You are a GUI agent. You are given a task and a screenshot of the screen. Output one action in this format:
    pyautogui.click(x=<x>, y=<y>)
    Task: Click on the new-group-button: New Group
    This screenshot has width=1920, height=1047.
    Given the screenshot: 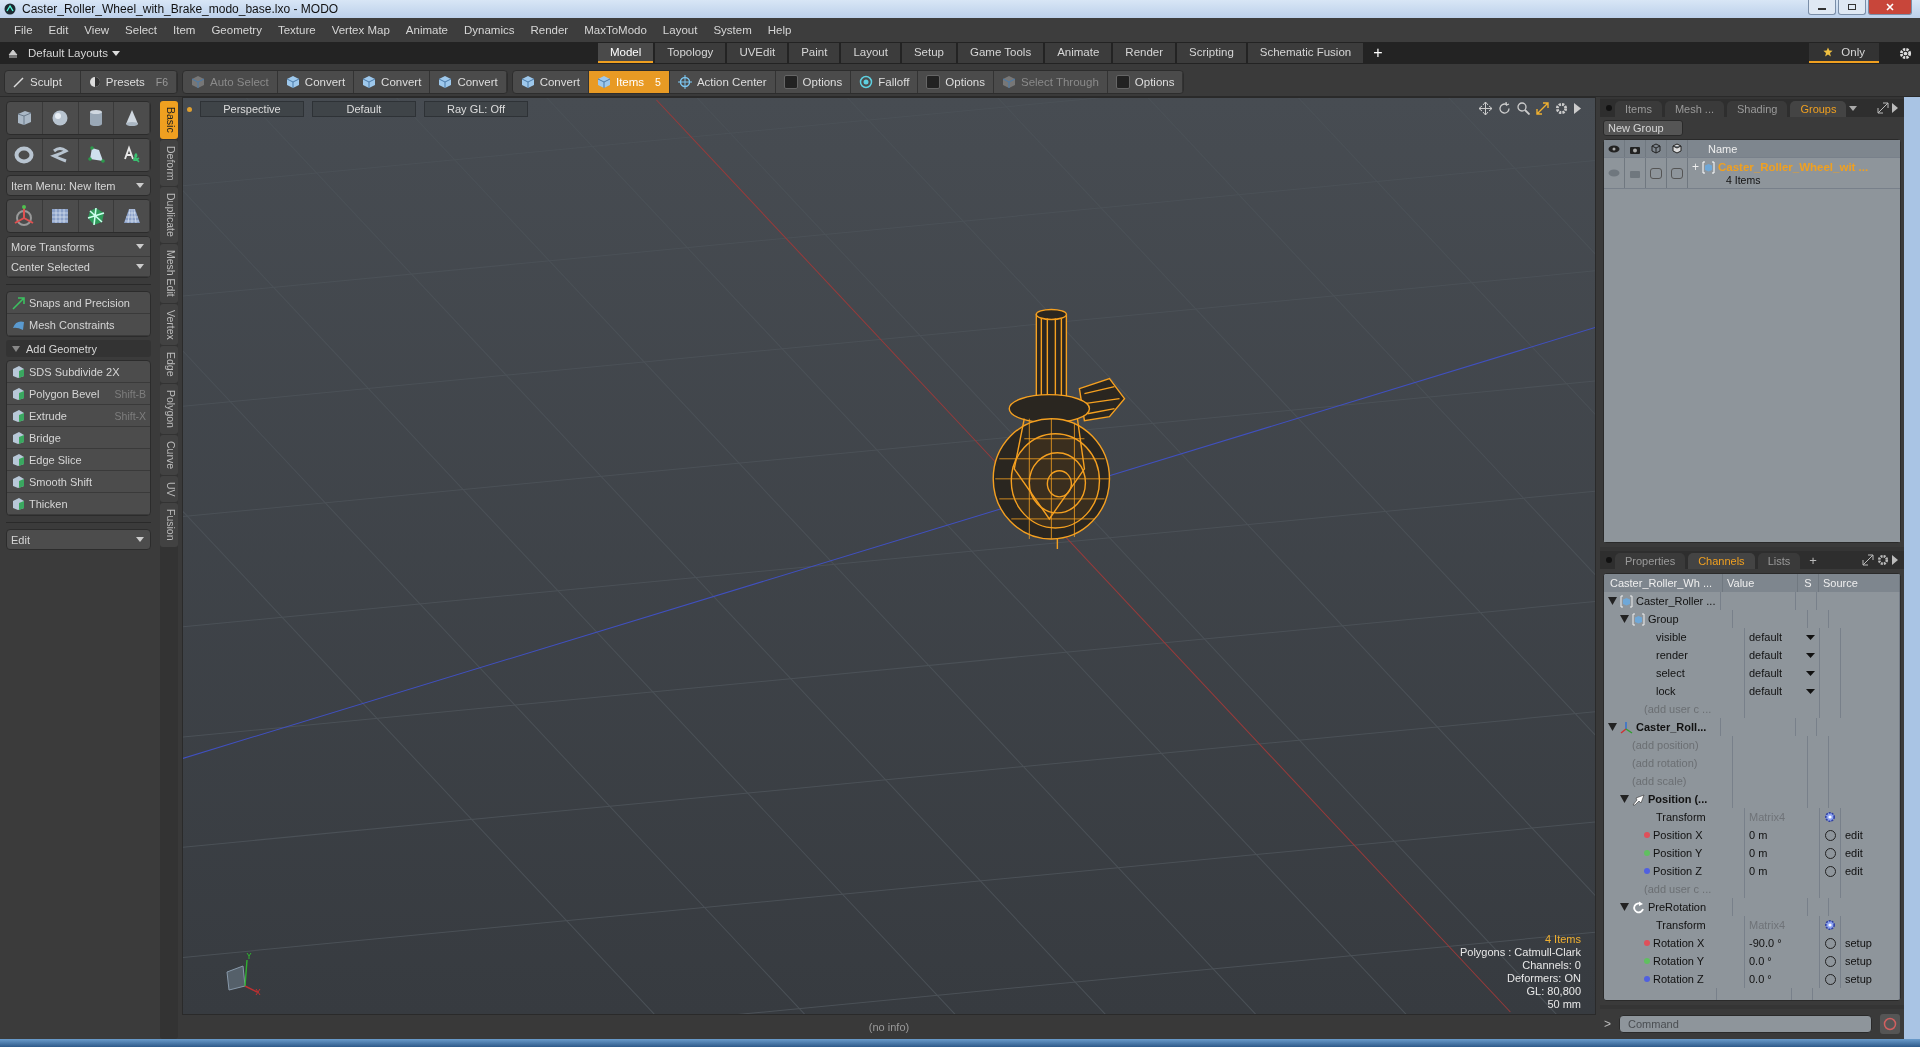 What is the action you would take?
    pyautogui.click(x=1643, y=128)
    